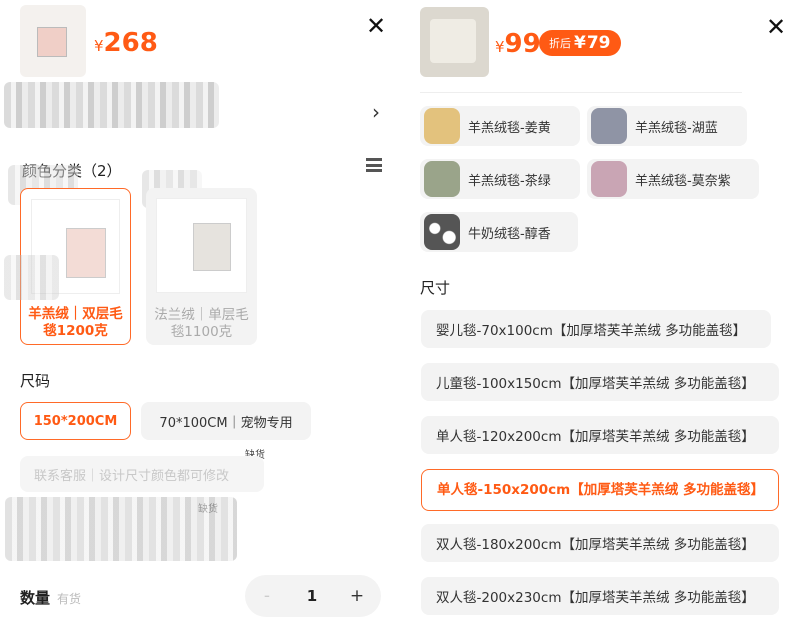 The image size is (800, 625). I want to click on size-option-label: 70*100CM｜宠物专用, so click(226, 423).